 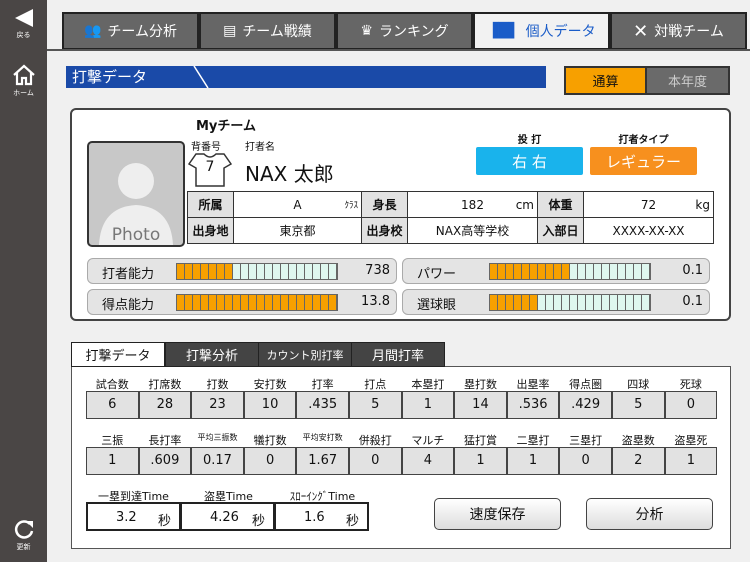 I want to click on stats-header-row: 試合数 打席数 打数 安打数 打率 打点 本塁打 塁打数 出塁率 得点圏 四球 死球, so click(x=401, y=384).